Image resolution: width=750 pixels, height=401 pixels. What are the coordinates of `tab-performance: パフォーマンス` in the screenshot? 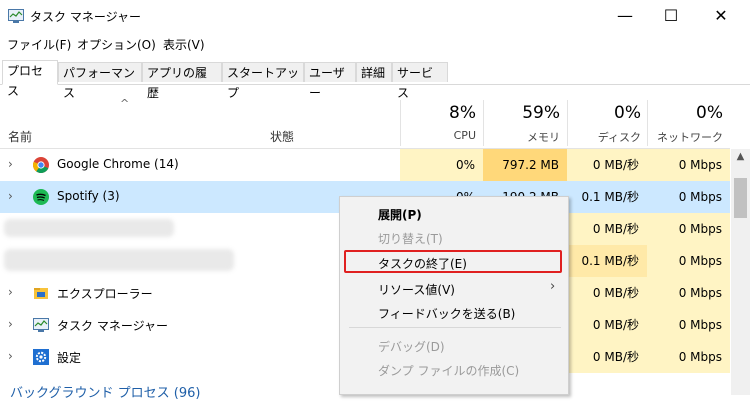 It's located at (100, 81).